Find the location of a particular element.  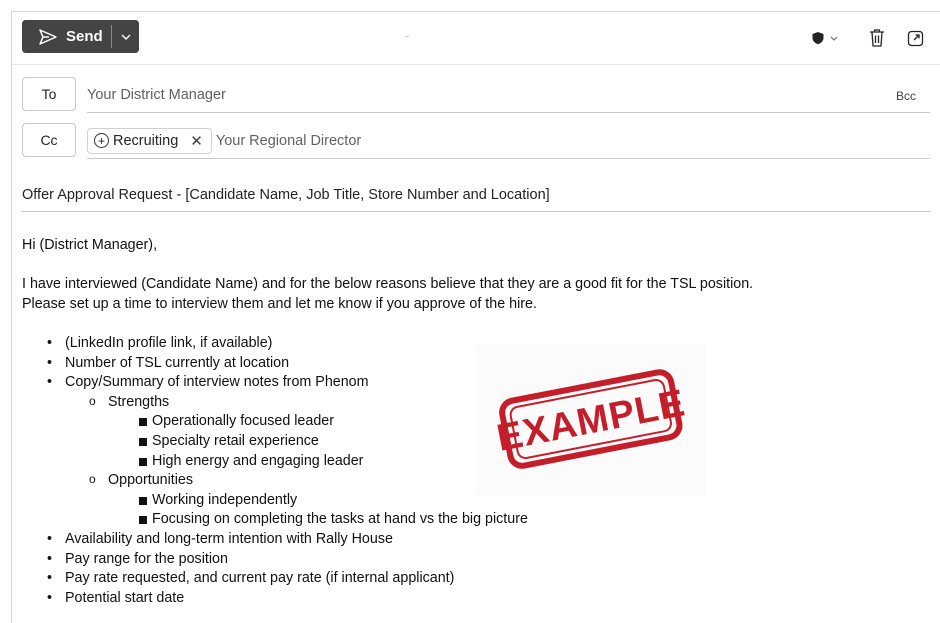

send-button: Send is located at coordinates (66, 36).